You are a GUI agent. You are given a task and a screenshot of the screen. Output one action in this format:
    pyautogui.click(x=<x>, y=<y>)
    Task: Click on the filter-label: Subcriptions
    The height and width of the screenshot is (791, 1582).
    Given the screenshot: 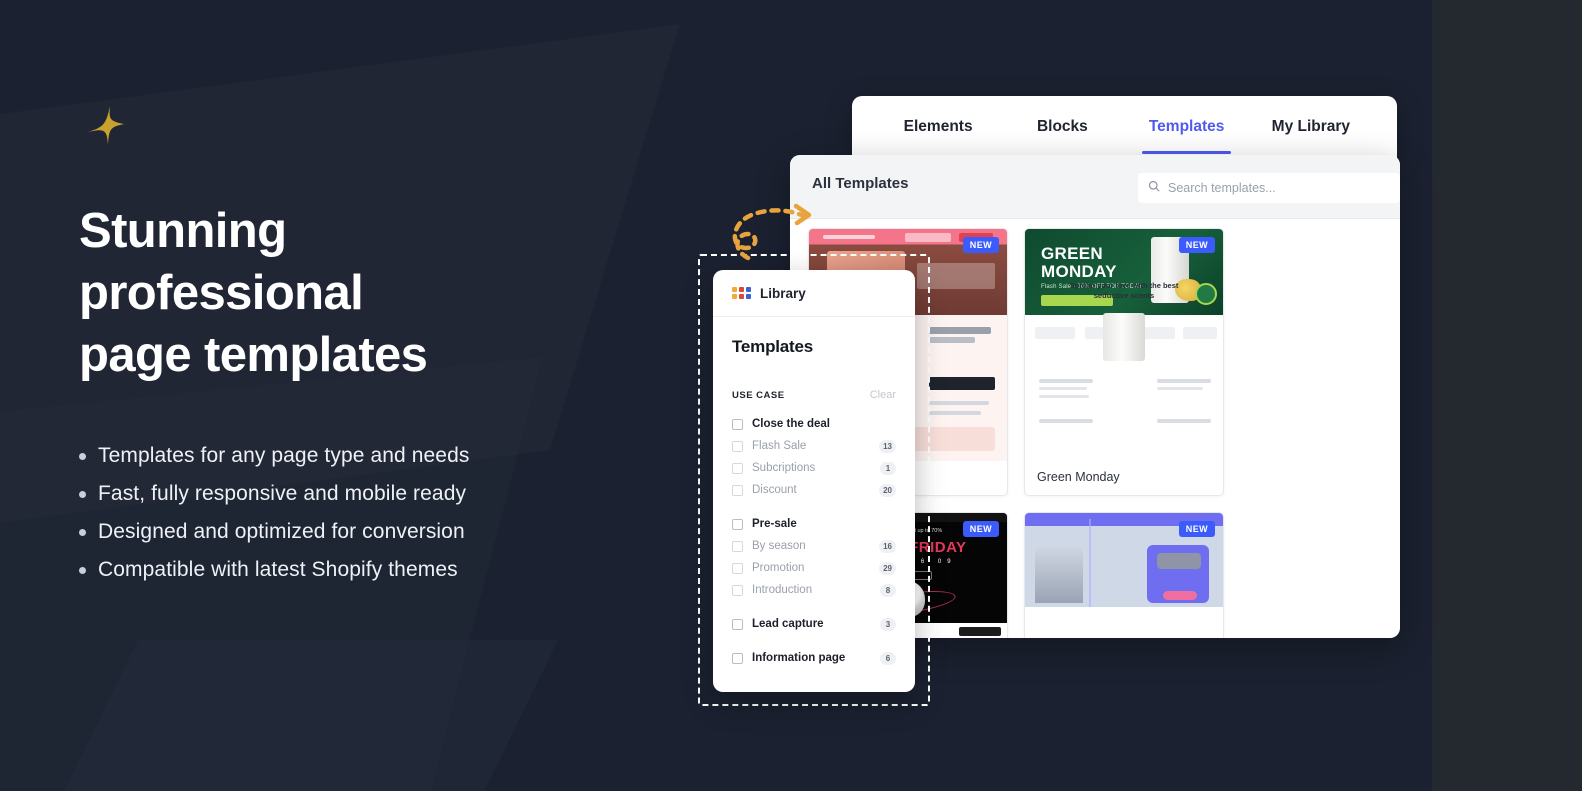 What is the action you would take?
    pyautogui.click(x=784, y=468)
    